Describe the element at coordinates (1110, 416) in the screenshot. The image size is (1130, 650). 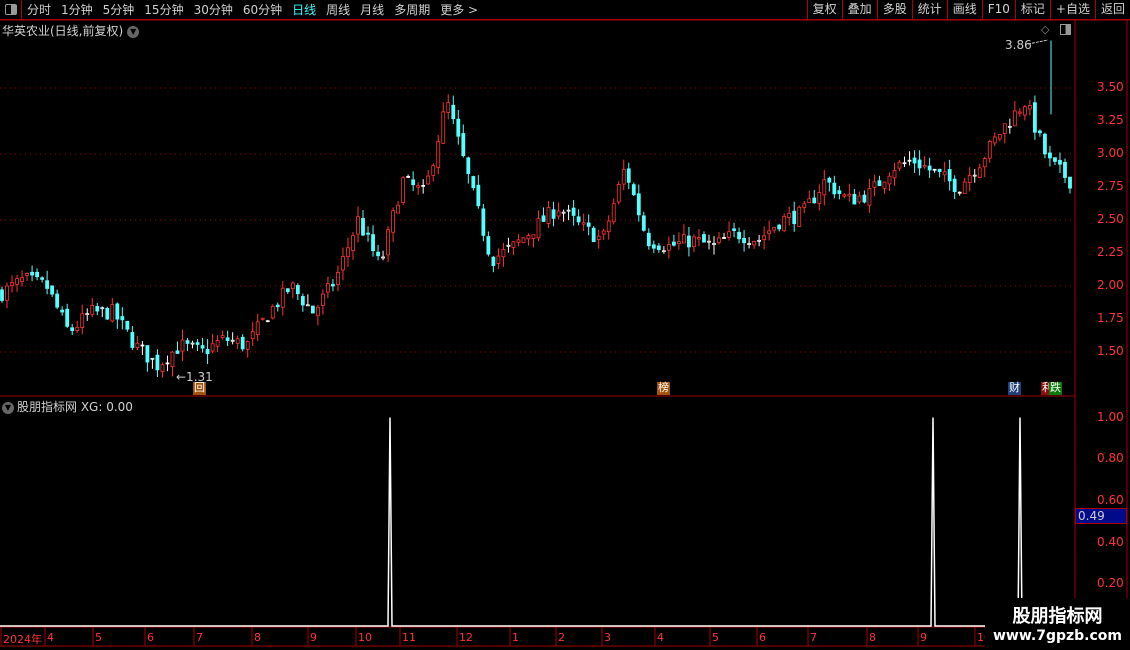
I see `indicator-tick: 1.00` at that location.